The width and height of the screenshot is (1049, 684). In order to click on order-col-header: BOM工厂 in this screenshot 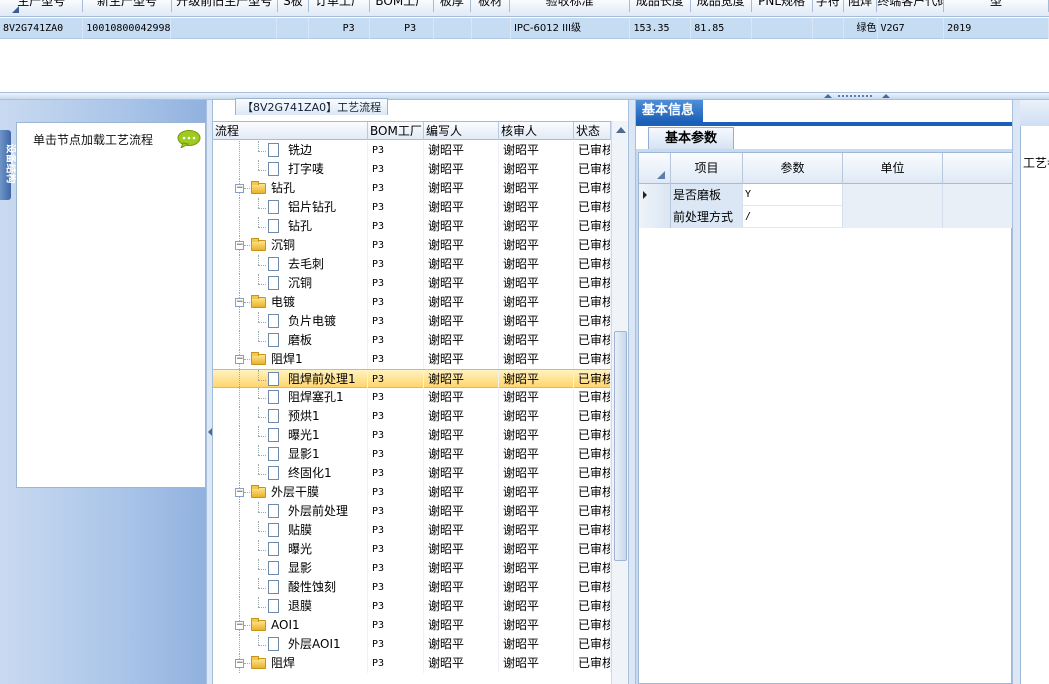, I will do `click(402, 6)`.